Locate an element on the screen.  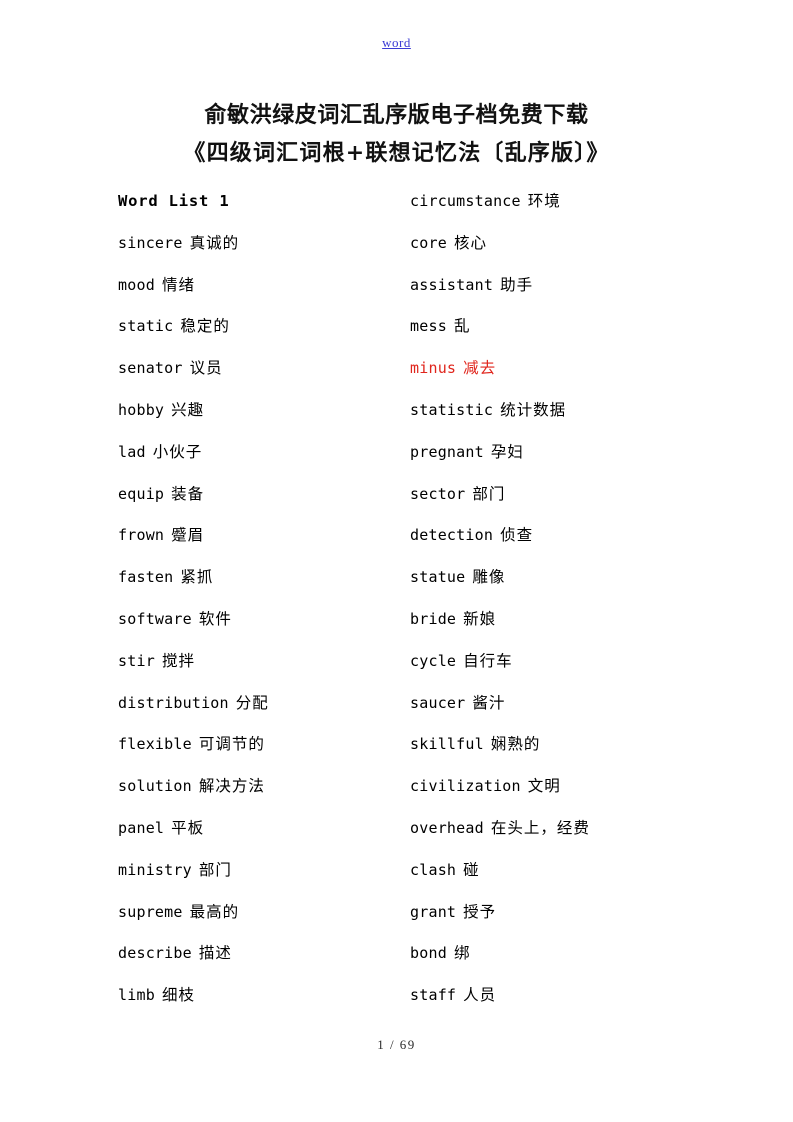
entry-term: lad is located at coordinates (132, 451).